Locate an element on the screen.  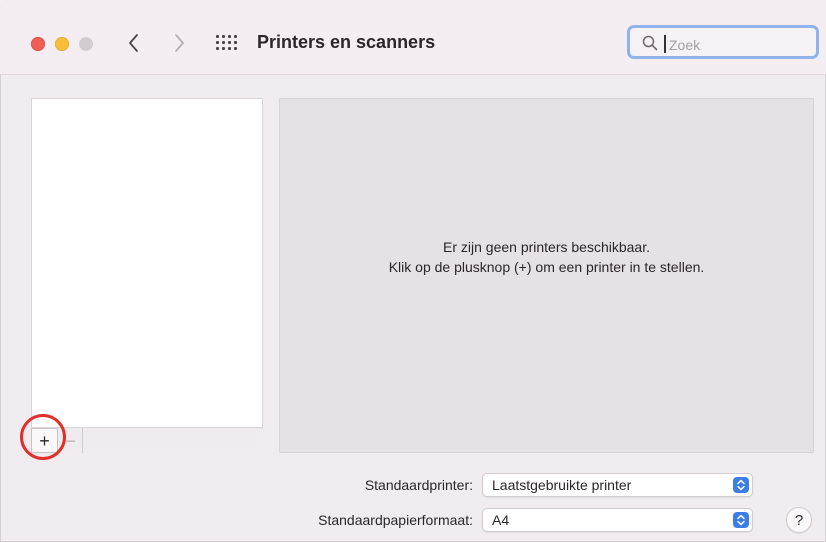
chevron-left-icon is located at coordinates (133, 43).